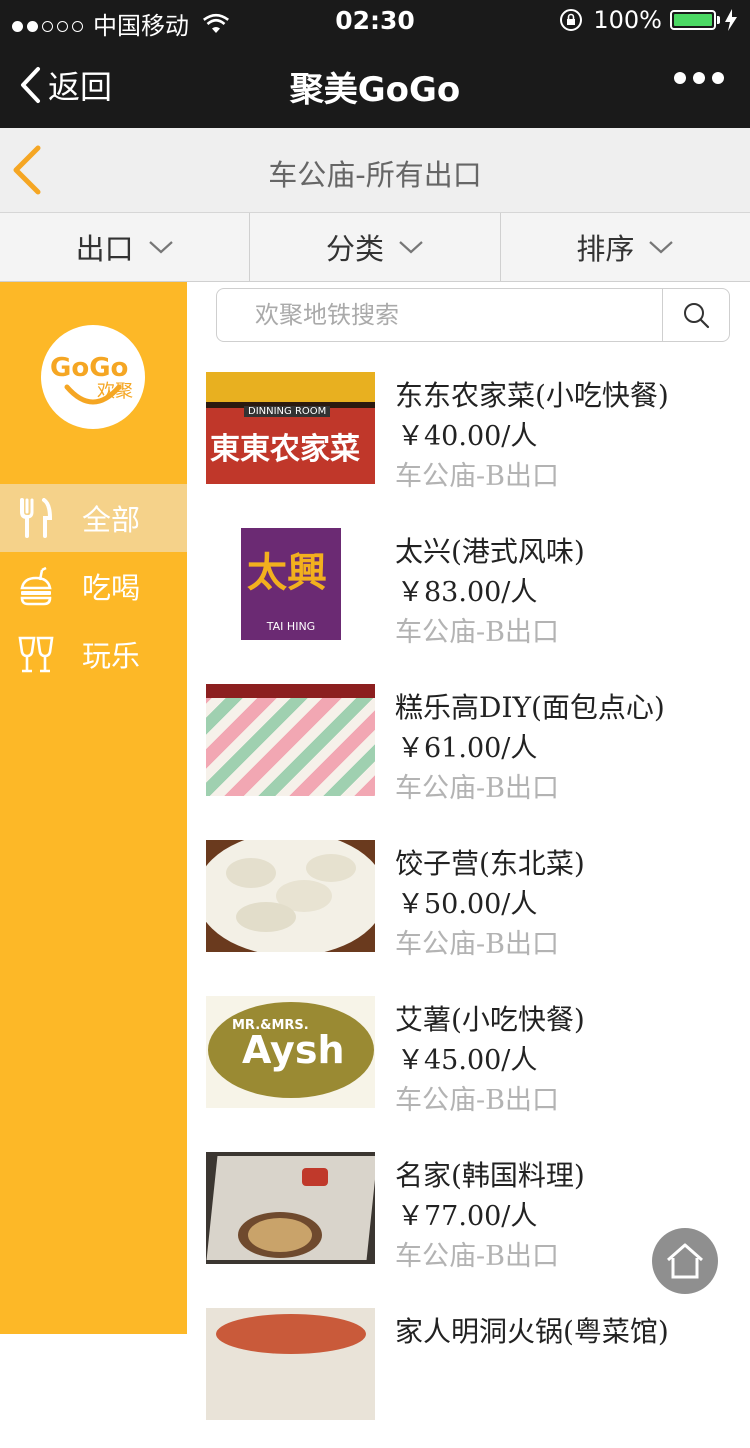 Image resolution: width=750 pixels, height=1448 pixels. I want to click on filter-sort-label: 排序, so click(605, 249).